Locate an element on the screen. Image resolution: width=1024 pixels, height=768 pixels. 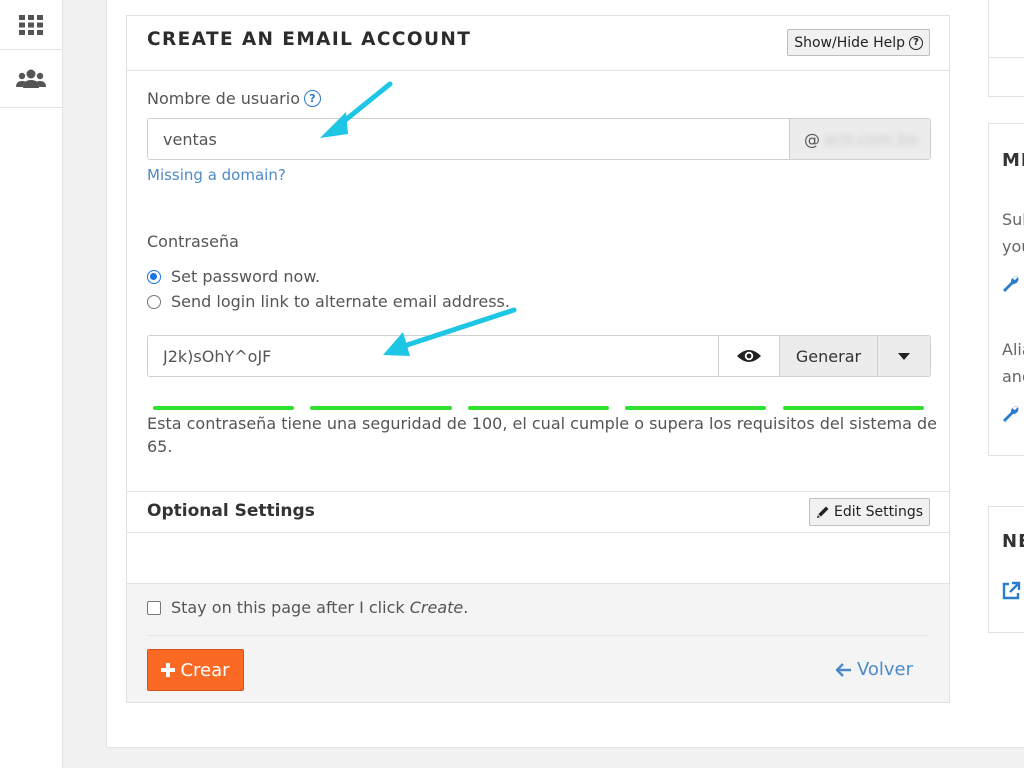
users-icon is located at coordinates (31, 78).